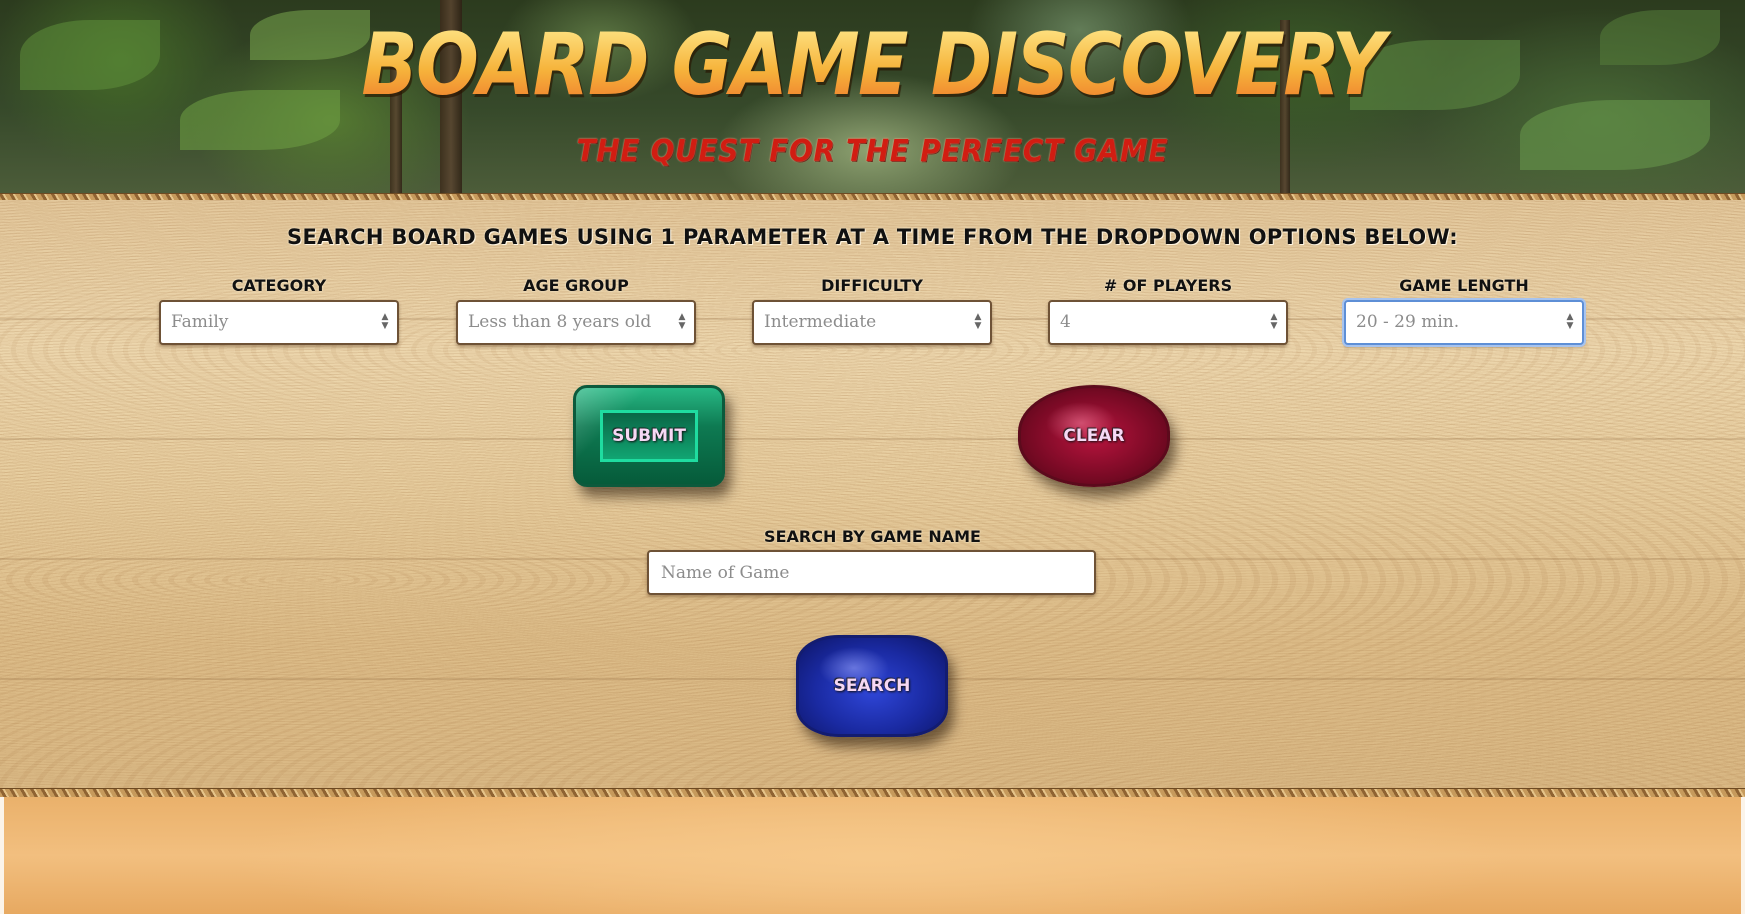  What do you see at coordinates (872, 536) in the screenshot?
I see `game-name-label: SEARCH BY GAME NAME` at bounding box center [872, 536].